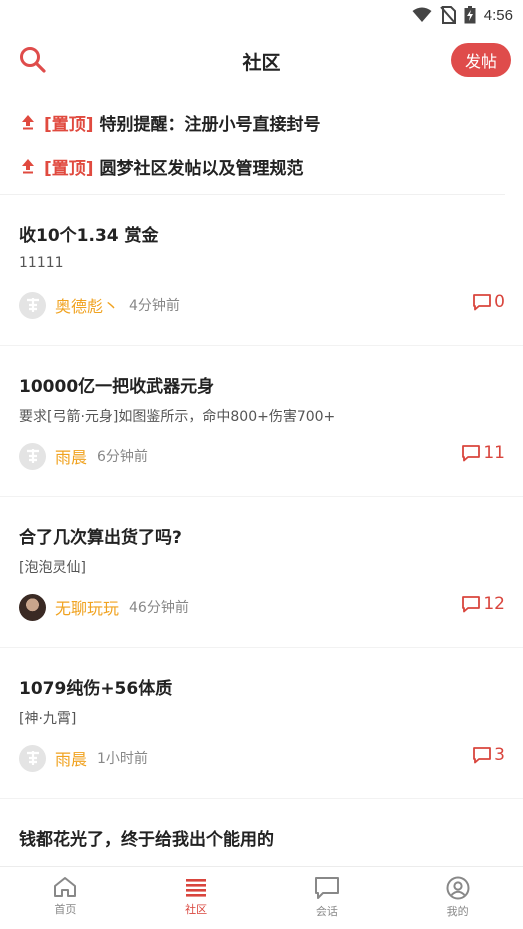  Describe the element at coordinates (196, 888) in the screenshot. I see `list-icon` at that location.